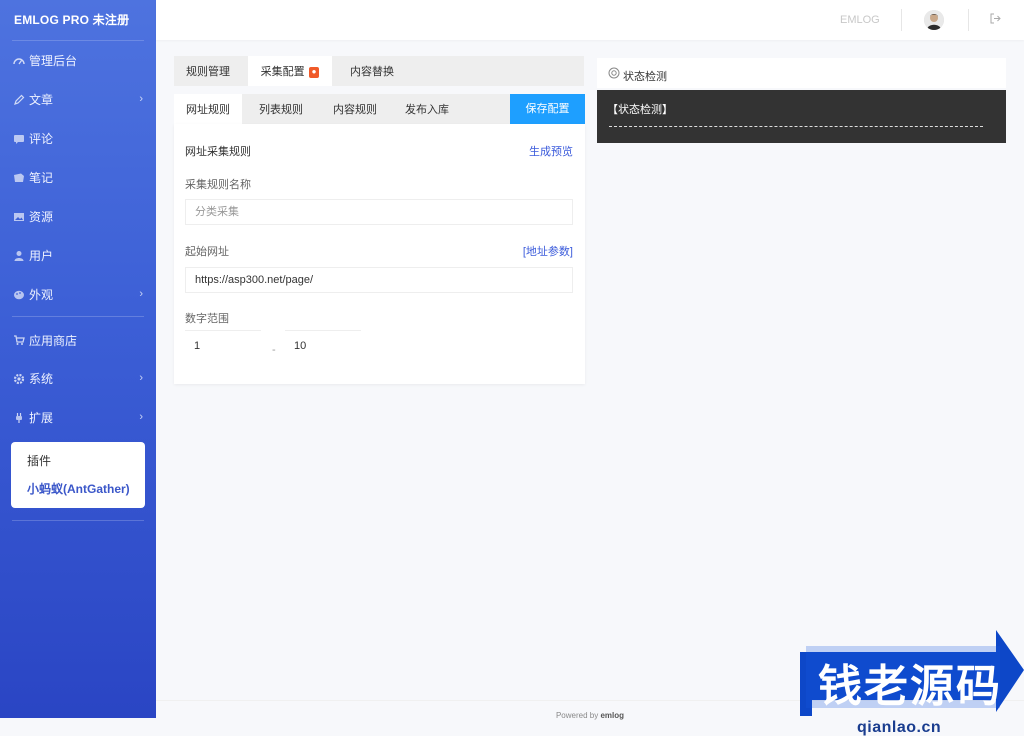  Describe the element at coordinates (19, 139) in the screenshot. I see `comment-icon` at that location.